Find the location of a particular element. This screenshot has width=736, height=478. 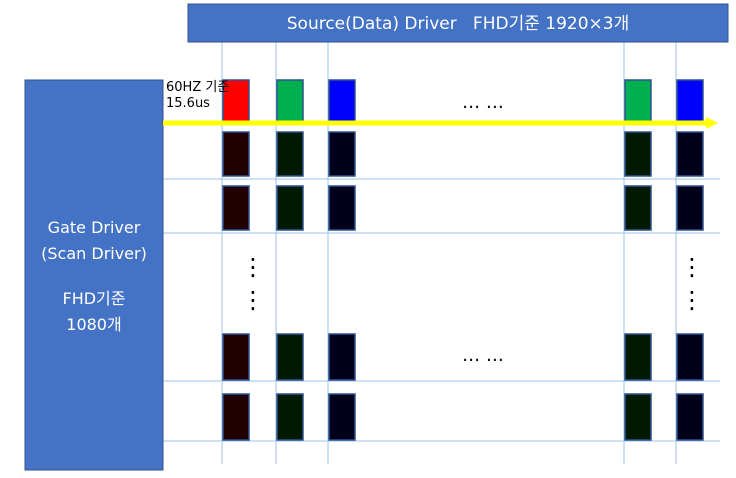

gate-driver-line-1: Gate Driver is located at coordinates (94, 227).